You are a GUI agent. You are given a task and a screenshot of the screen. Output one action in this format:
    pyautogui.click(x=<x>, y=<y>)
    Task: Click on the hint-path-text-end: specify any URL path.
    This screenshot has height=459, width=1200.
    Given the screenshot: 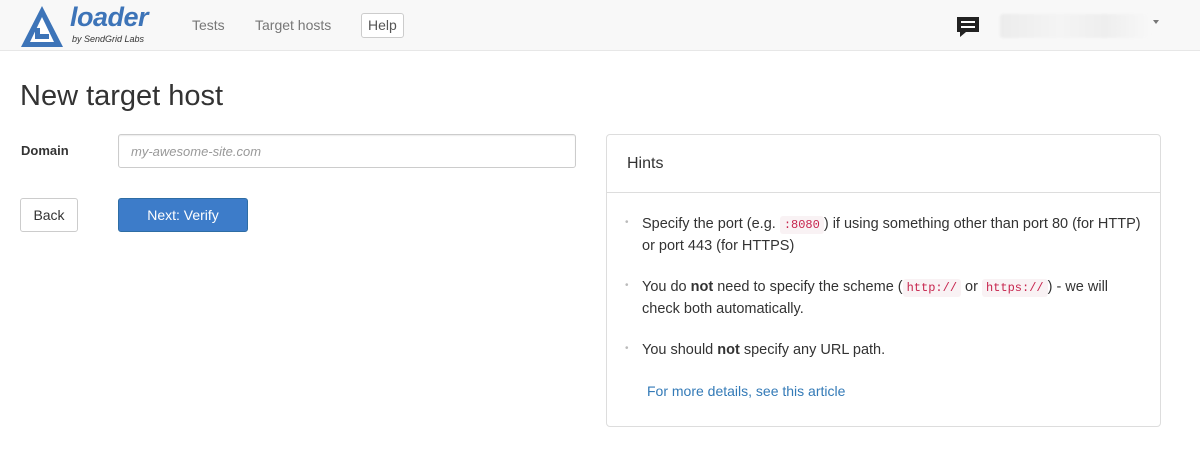 What is the action you would take?
    pyautogui.click(x=812, y=350)
    